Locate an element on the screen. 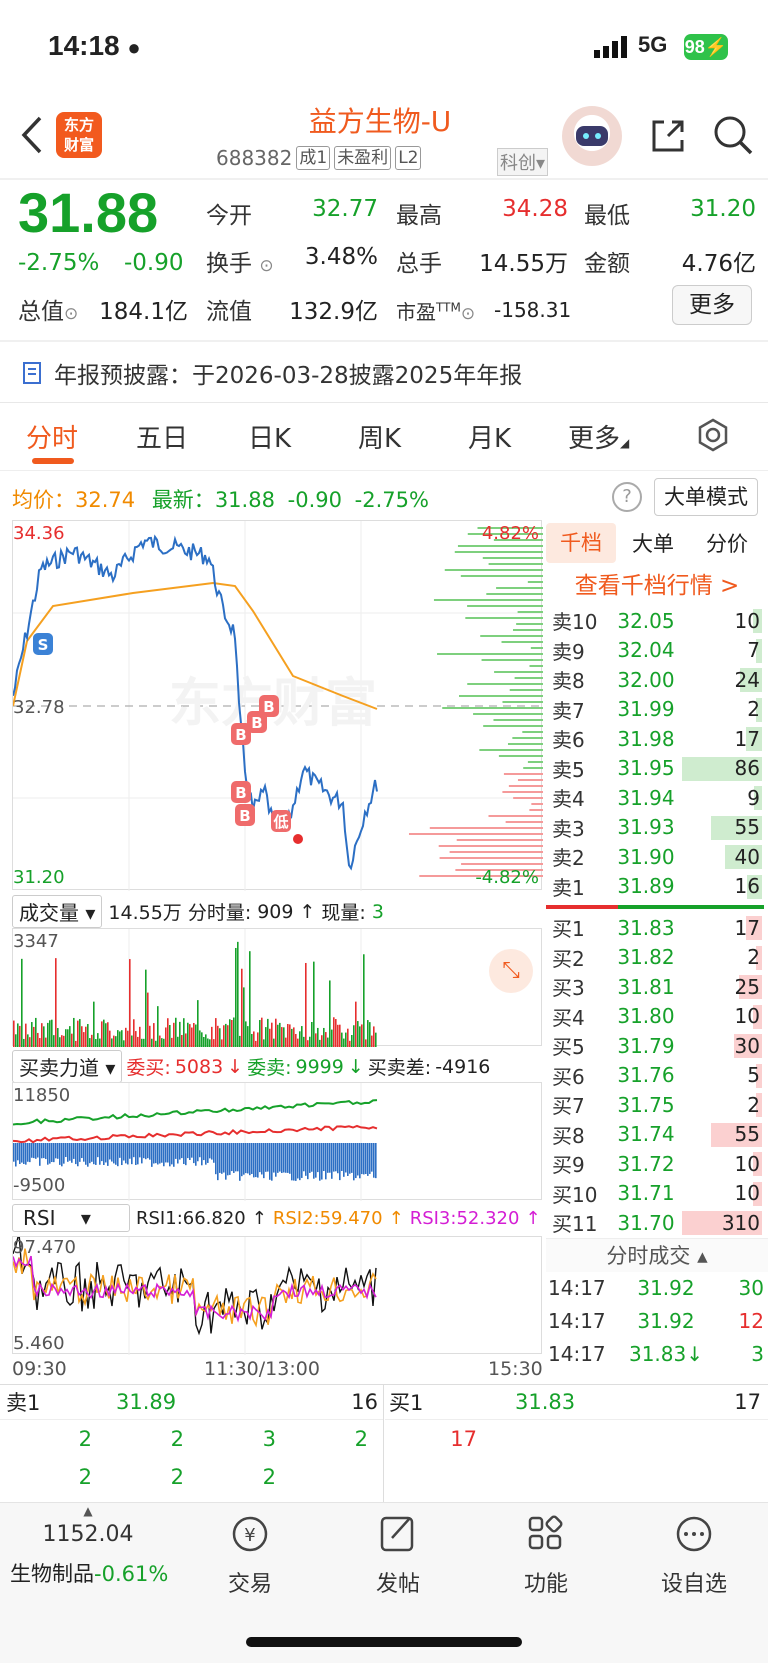  bid-row: 买8 31.74 55 is located at coordinates (657, 1135).